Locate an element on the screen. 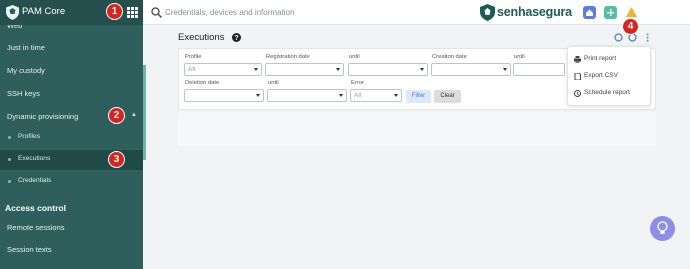  sidebar-item-remote-sessions: Remote sessions is located at coordinates (36, 227).